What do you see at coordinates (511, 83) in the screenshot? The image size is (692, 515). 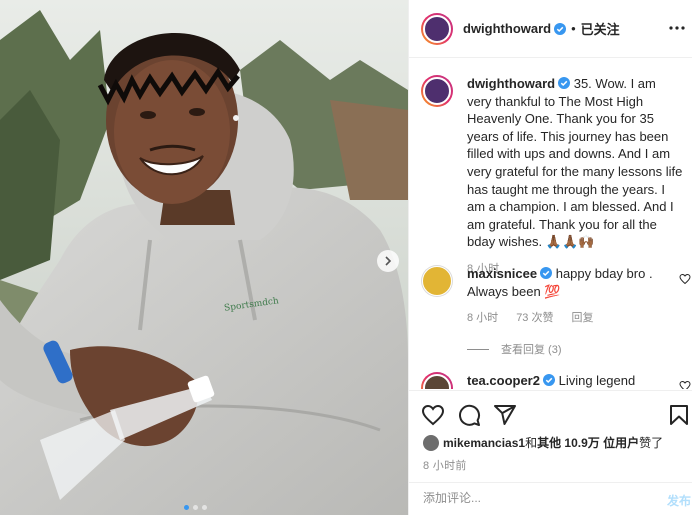 I see `caption-username: dwighthoward` at bounding box center [511, 83].